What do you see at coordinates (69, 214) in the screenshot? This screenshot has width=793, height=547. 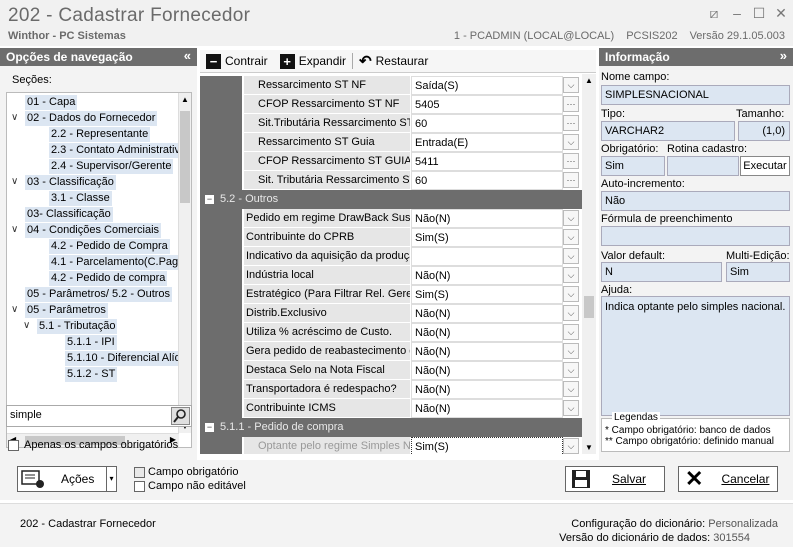 I see `tree-item: 03- Classificação` at bounding box center [69, 214].